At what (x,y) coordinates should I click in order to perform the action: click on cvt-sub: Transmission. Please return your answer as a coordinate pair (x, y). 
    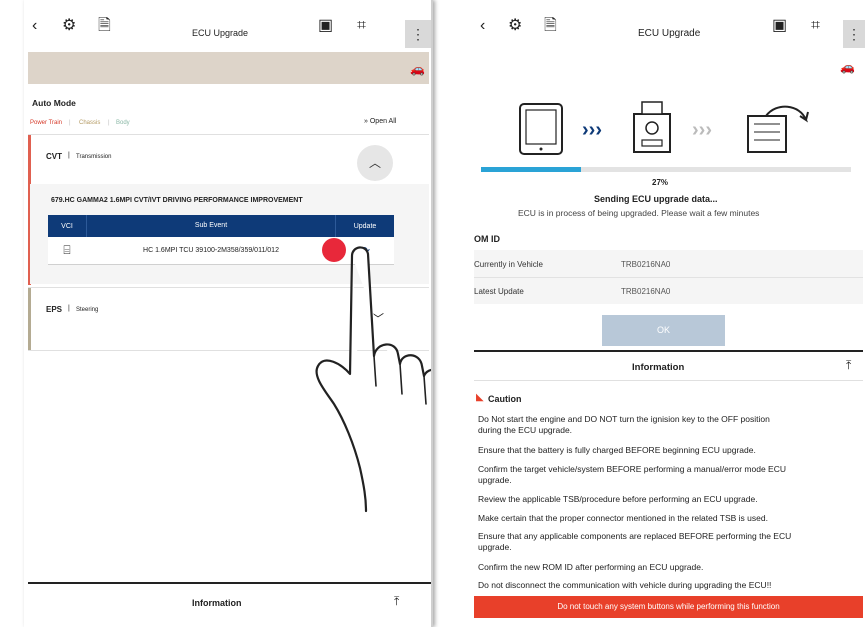
    Looking at the image, I should click on (94, 157).